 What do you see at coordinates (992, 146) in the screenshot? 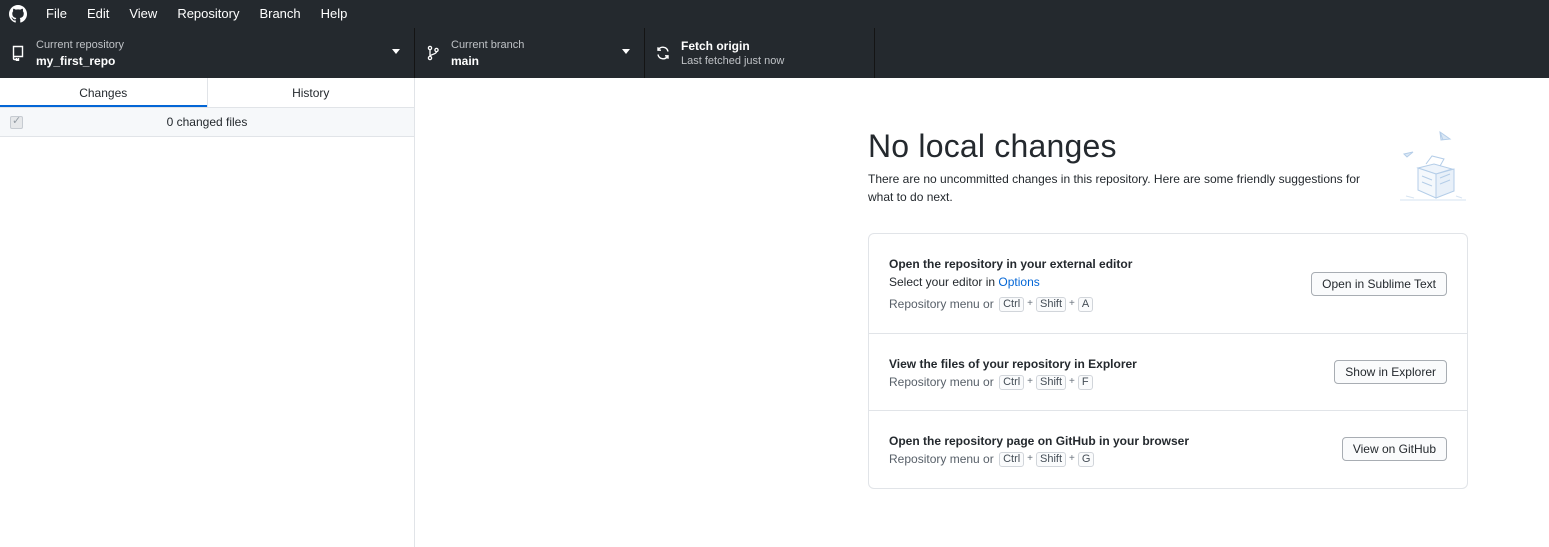
I see `page-title: No local changes` at bounding box center [992, 146].